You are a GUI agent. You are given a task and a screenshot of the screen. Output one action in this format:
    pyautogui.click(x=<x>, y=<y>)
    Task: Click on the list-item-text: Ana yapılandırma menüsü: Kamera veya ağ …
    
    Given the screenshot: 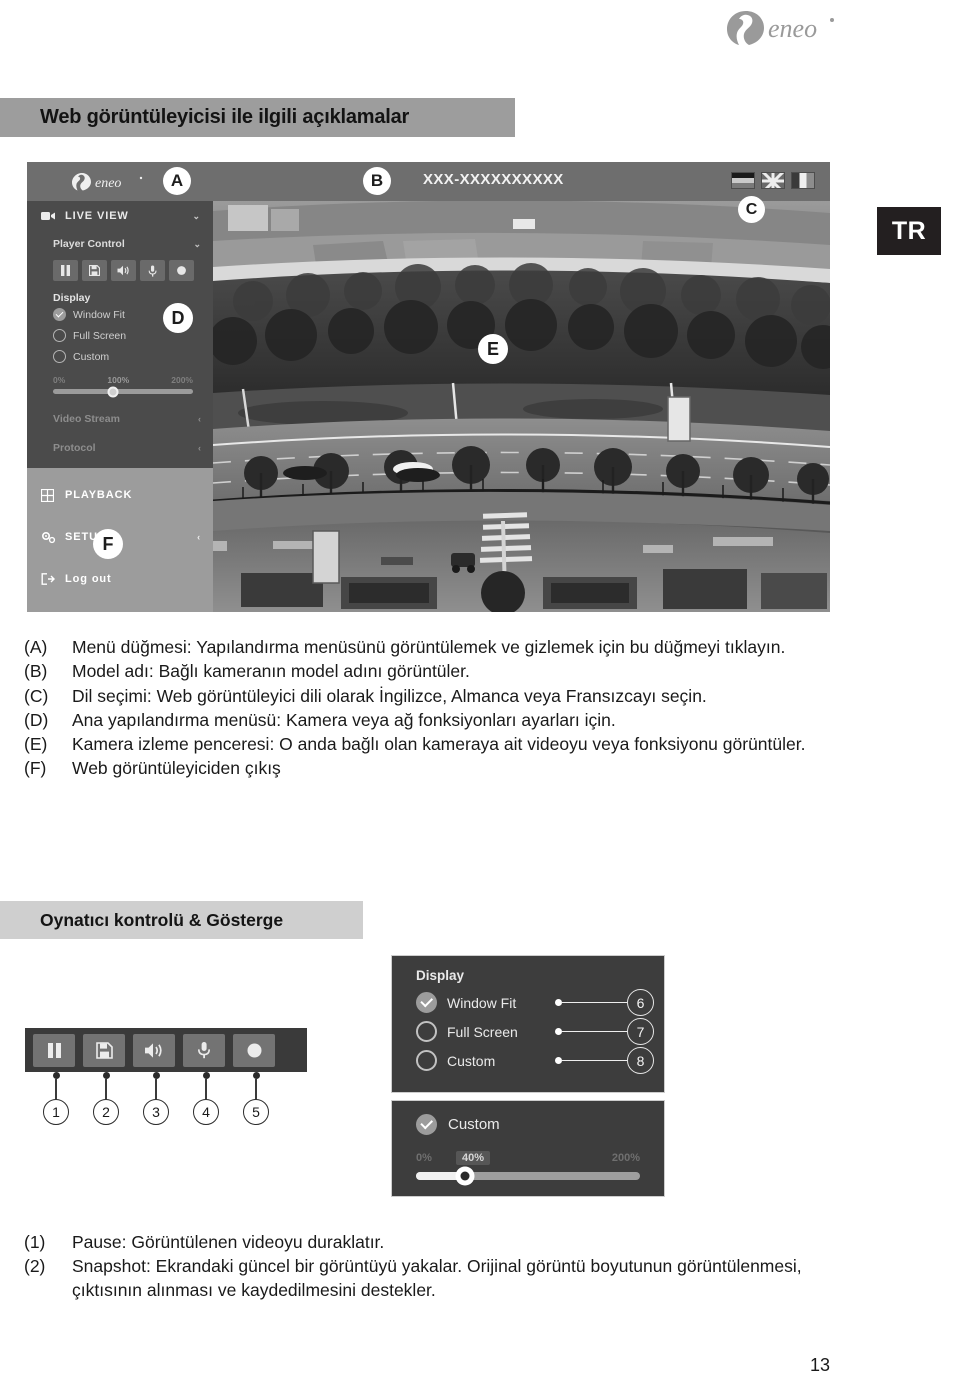 What is the action you would take?
    pyautogui.click(x=344, y=719)
    